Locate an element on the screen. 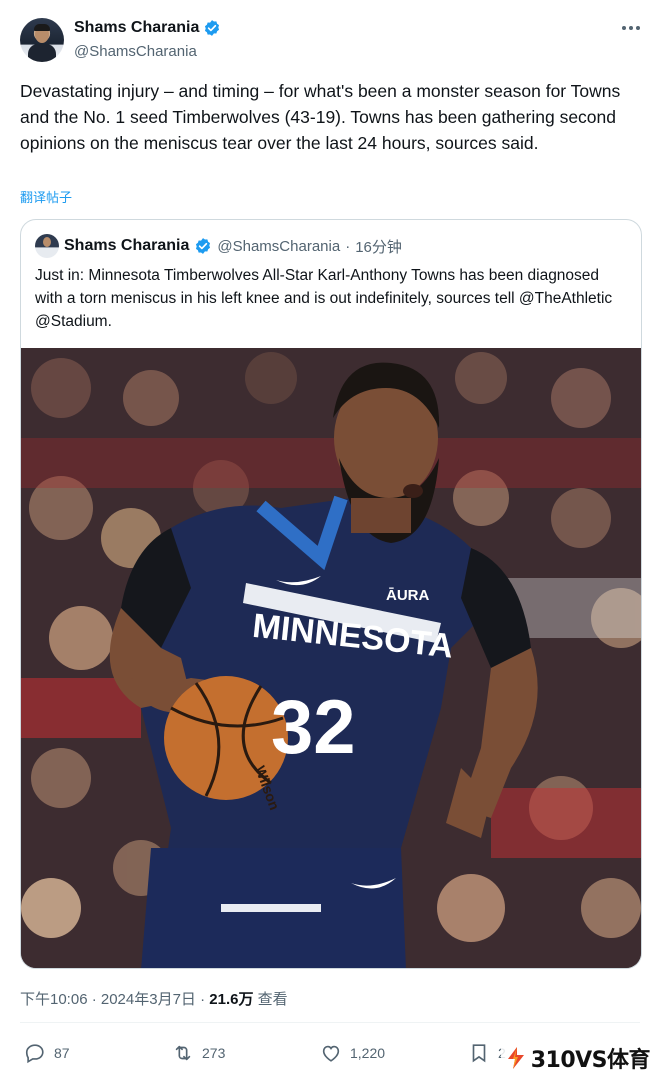  author-display-name: Shams Charania is located at coordinates (136, 28).